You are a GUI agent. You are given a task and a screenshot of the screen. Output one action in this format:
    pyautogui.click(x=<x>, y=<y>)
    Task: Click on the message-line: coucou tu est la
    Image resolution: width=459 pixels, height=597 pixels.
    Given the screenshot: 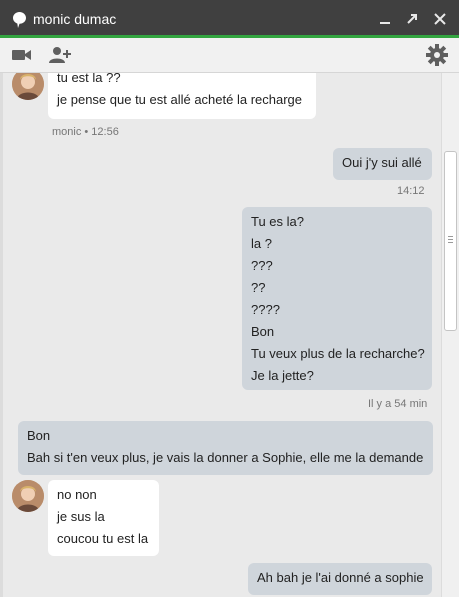 What is the action you would take?
    pyautogui.click(x=103, y=538)
    